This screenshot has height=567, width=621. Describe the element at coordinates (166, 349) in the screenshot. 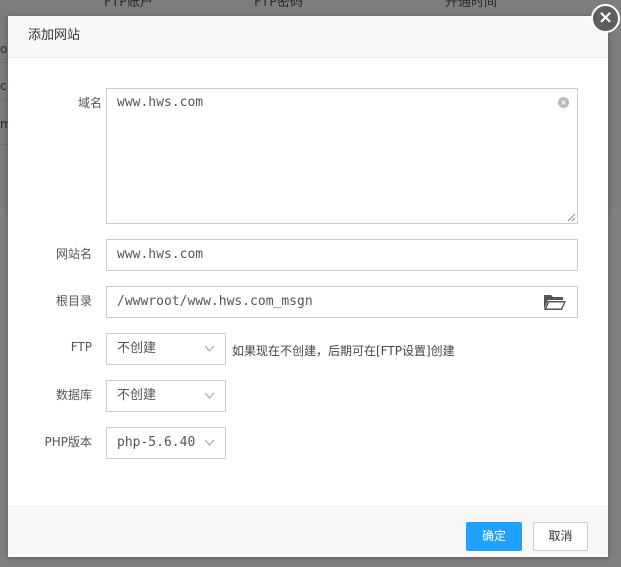

I see `ftp-select: 不创建` at that location.